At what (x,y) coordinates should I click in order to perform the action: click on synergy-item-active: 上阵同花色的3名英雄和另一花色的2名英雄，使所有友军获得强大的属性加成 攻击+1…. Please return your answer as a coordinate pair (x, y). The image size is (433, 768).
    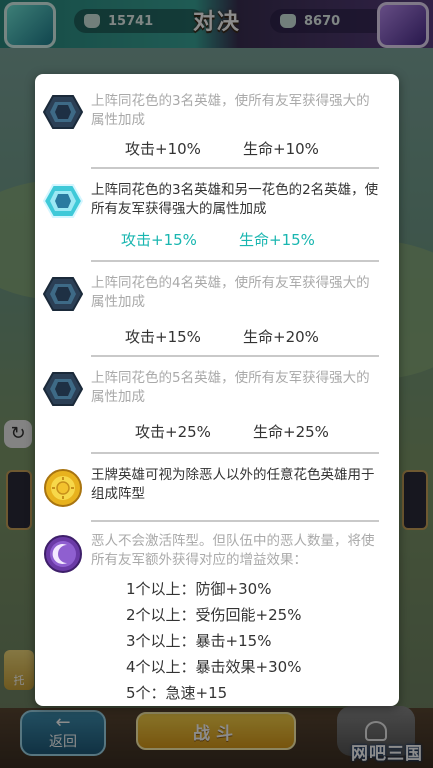
    Looking at the image, I should click on (211, 215).